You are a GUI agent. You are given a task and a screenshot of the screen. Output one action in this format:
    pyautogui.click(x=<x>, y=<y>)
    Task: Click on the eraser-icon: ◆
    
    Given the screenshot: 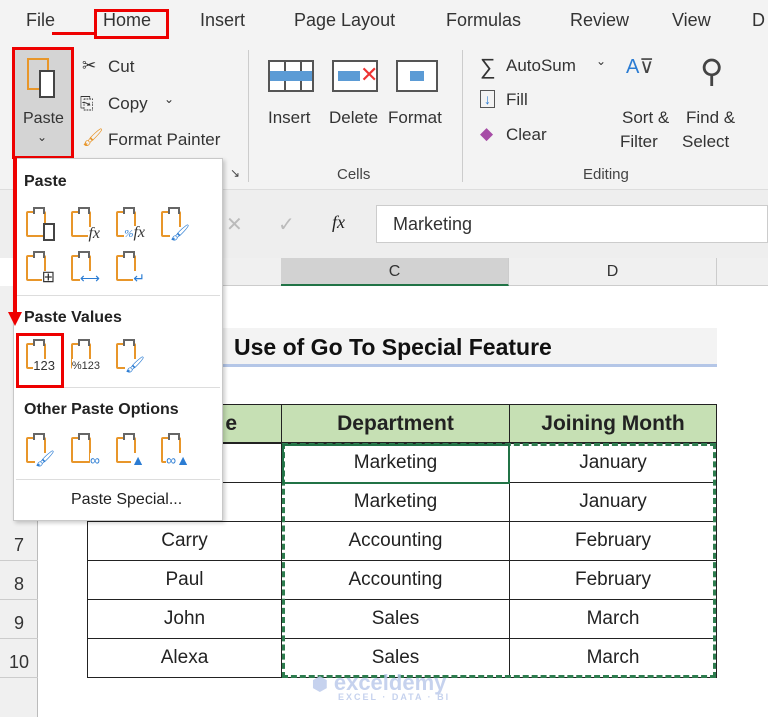 What is the action you would take?
    pyautogui.click(x=487, y=133)
    